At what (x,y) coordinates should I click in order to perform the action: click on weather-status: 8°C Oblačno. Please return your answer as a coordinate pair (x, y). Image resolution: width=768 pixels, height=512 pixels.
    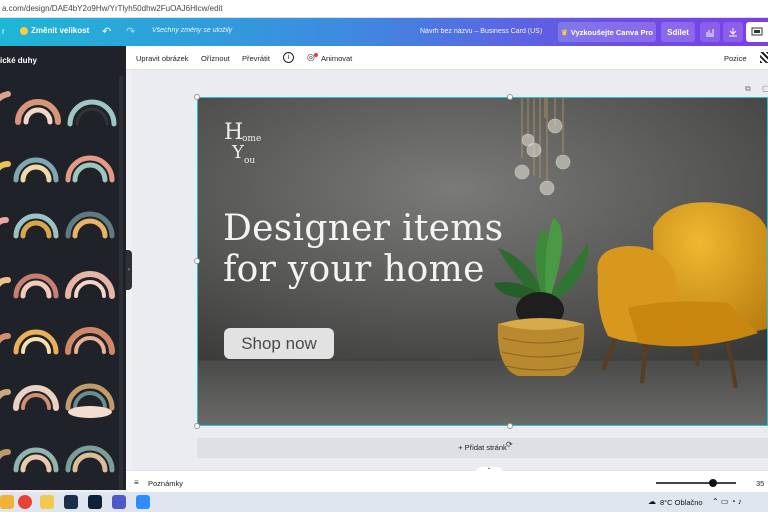
    Looking at the image, I should click on (681, 502).